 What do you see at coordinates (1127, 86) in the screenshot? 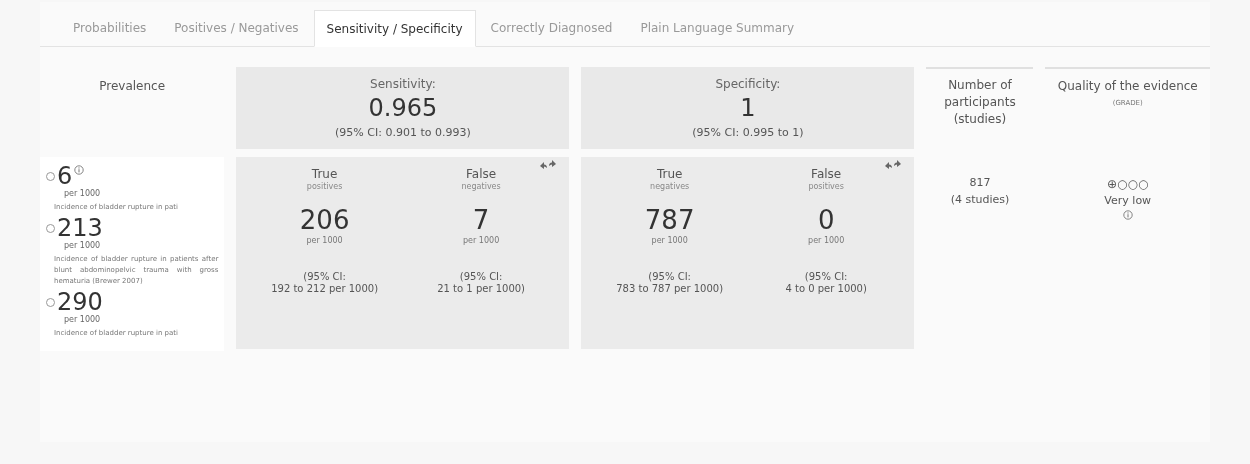
I see `column-header: Quality of the evidence` at bounding box center [1127, 86].